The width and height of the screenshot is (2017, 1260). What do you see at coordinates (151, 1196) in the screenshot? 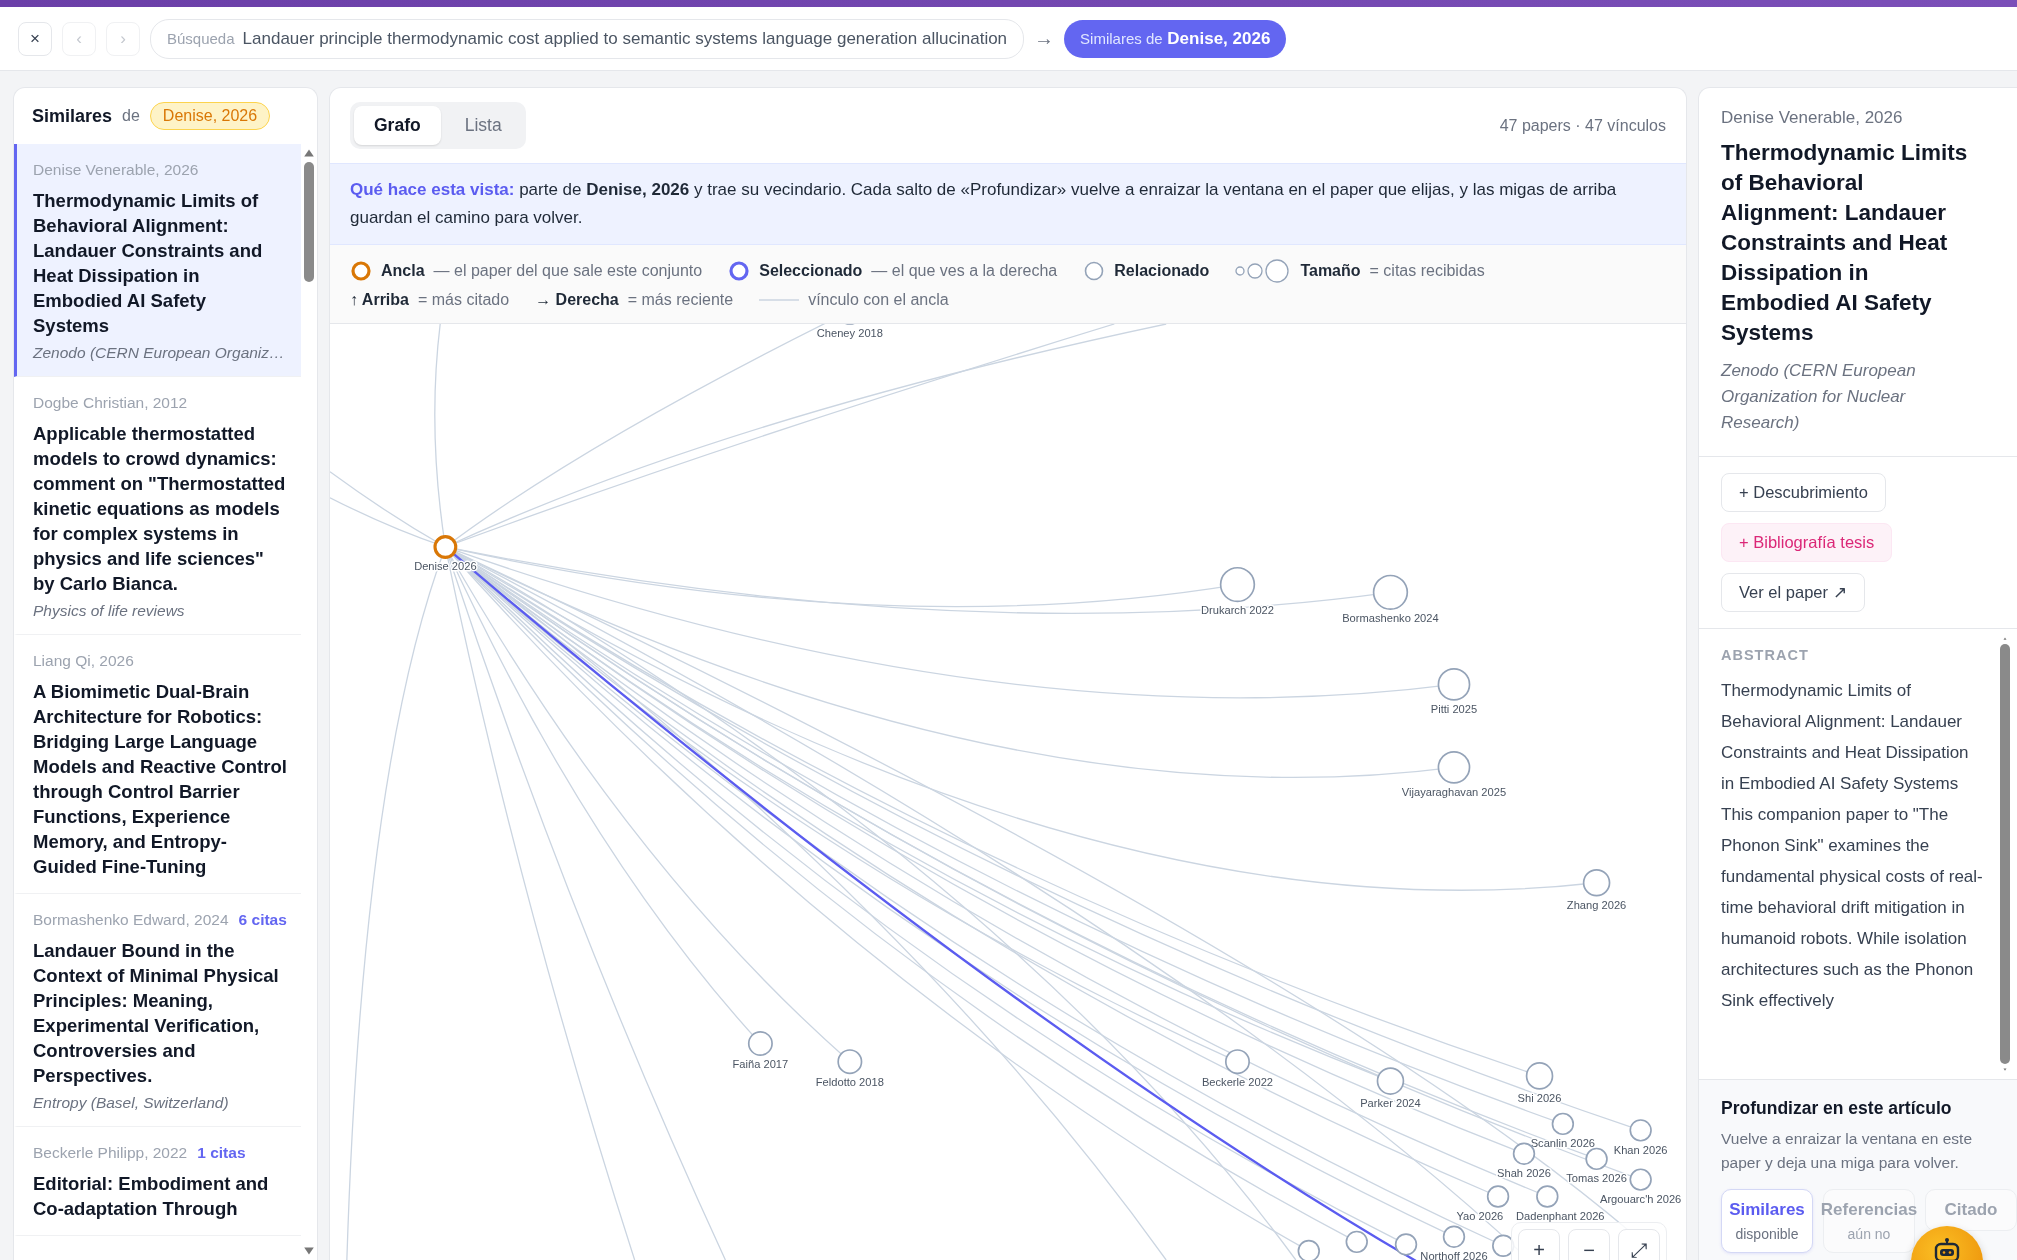
I see `paper-title: Editorial: Embodiment and Co-adaptation Through` at bounding box center [151, 1196].